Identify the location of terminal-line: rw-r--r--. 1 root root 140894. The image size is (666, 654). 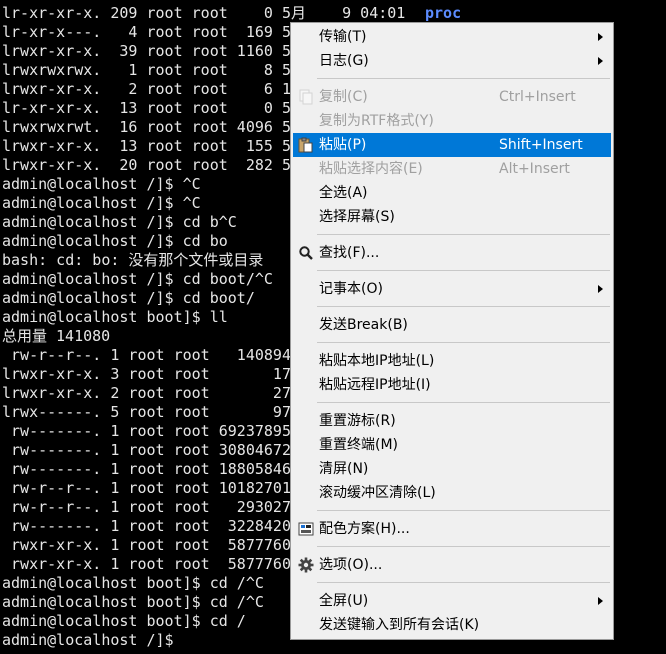
(146, 355).